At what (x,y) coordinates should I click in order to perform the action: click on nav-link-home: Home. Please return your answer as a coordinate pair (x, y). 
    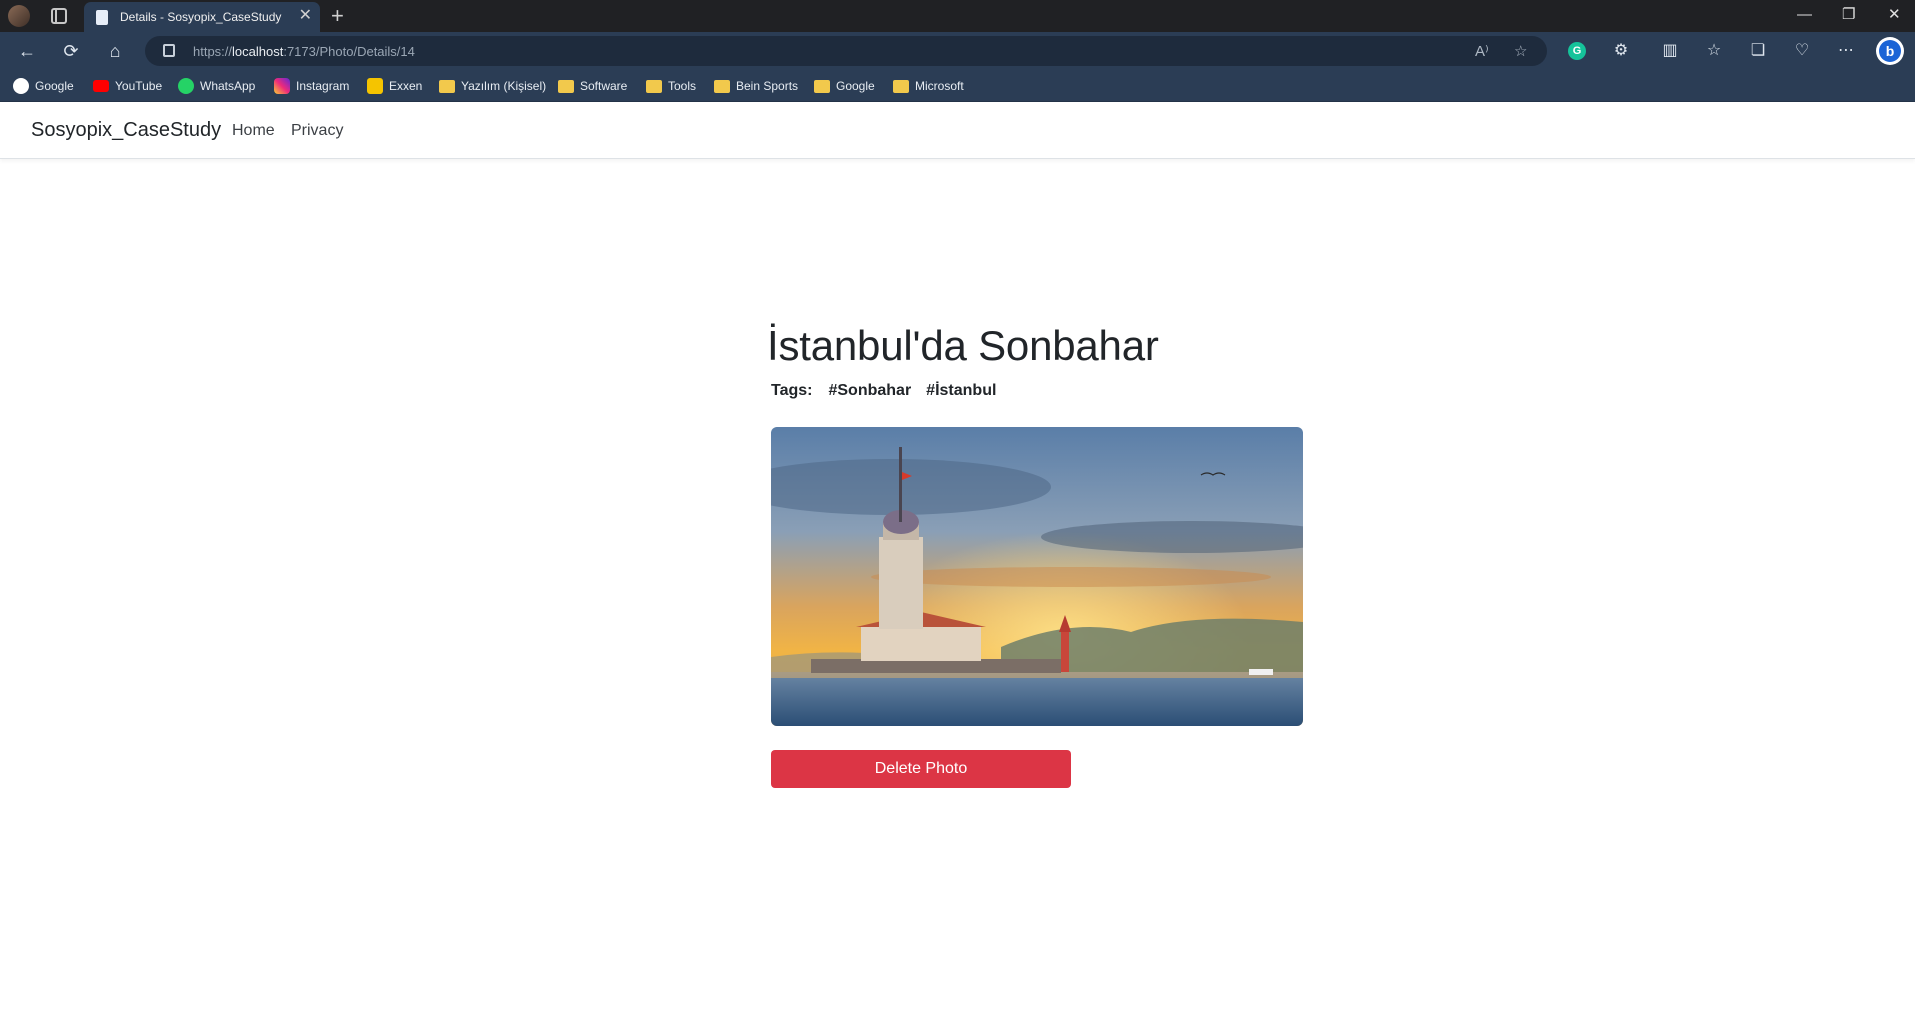
    Looking at the image, I should click on (253, 131).